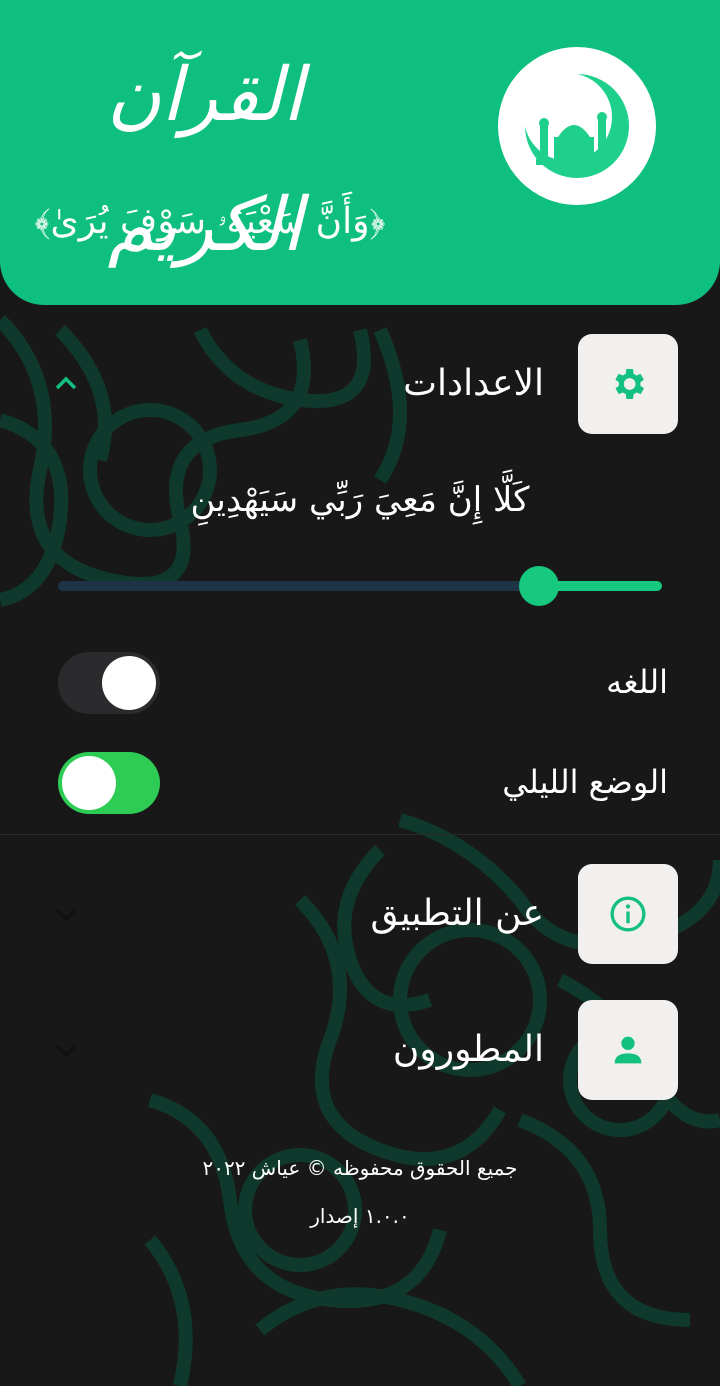  What do you see at coordinates (457, 913) in the screenshot?
I see `about-label: عن التطبيق` at bounding box center [457, 913].